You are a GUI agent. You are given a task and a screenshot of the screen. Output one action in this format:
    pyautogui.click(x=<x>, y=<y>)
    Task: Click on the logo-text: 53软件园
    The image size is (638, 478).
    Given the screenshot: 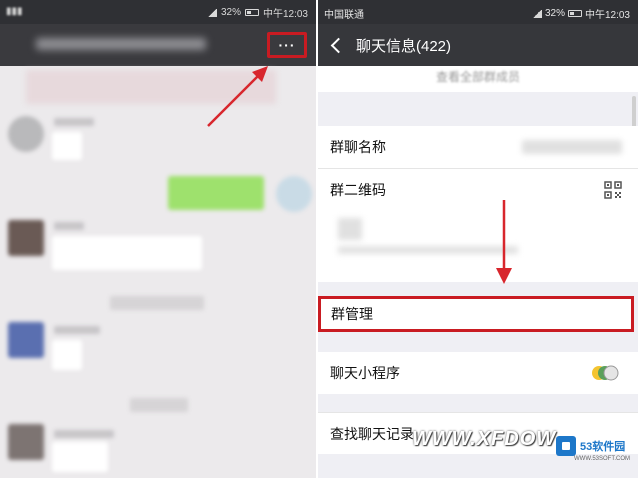 What is the action you would take?
    pyautogui.click(x=603, y=446)
    